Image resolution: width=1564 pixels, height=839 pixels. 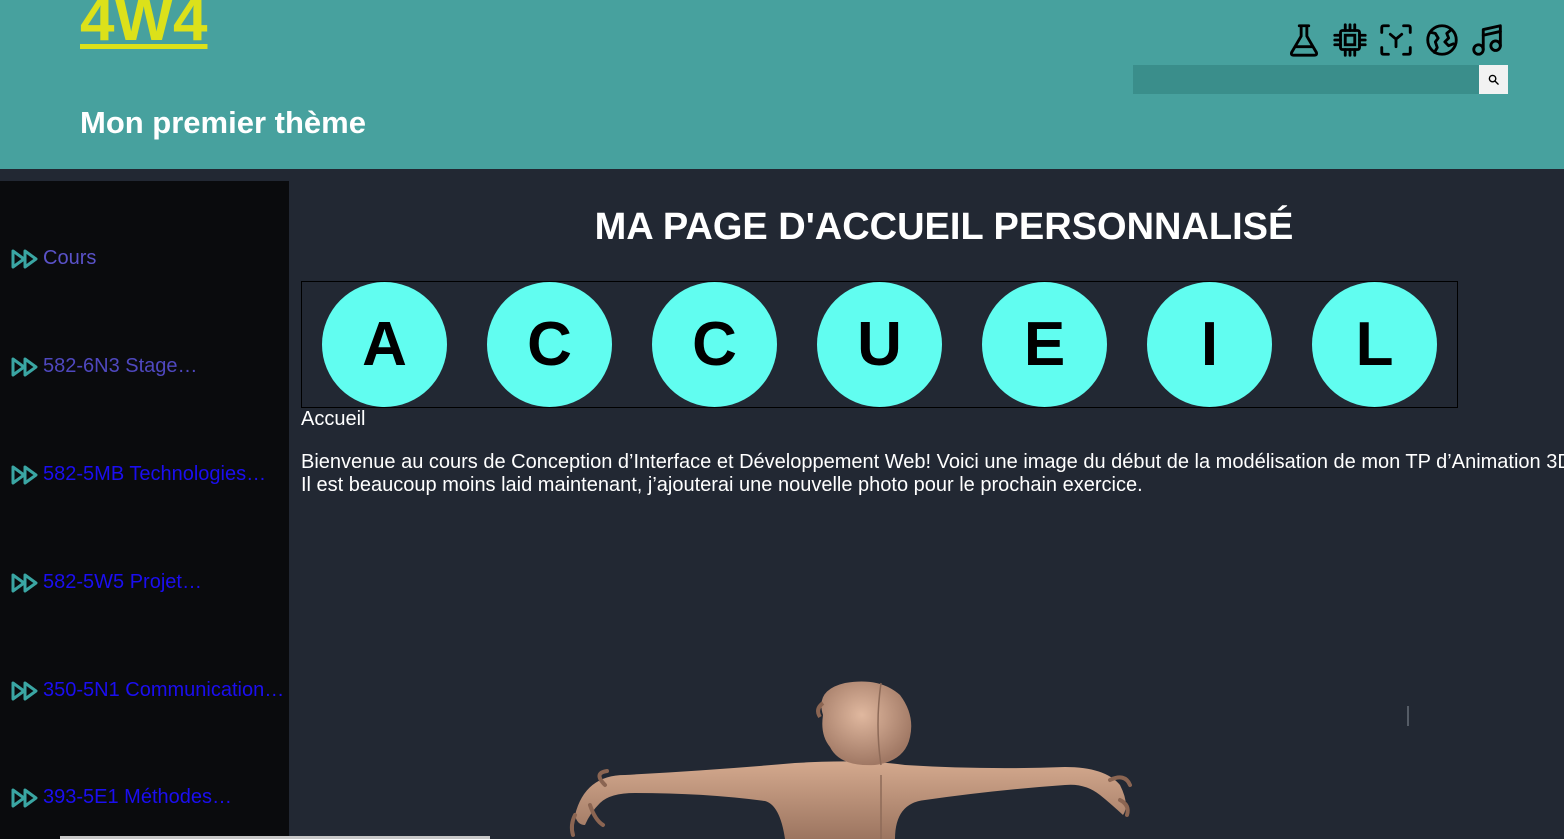 I want to click on 3d-model-image, so click(x=850, y=760).